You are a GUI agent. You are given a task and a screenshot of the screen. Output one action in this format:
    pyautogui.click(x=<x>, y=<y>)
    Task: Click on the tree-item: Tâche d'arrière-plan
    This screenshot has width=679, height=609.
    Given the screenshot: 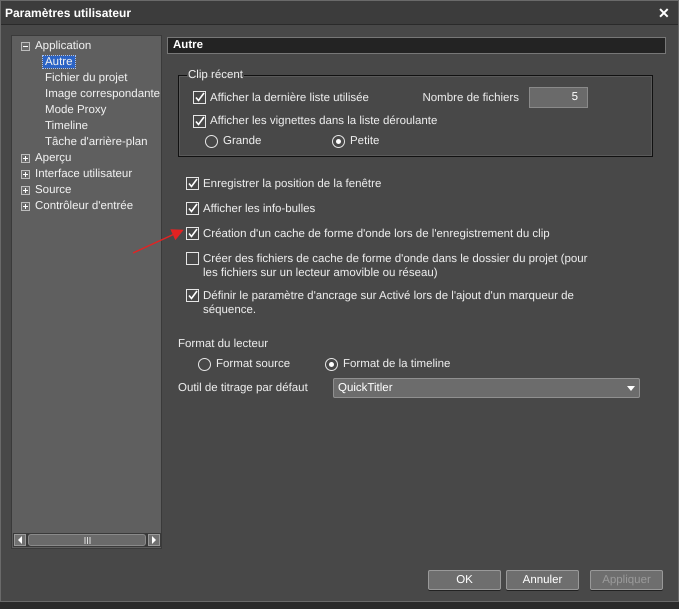 What is the action you would take?
    pyautogui.click(x=96, y=142)
    